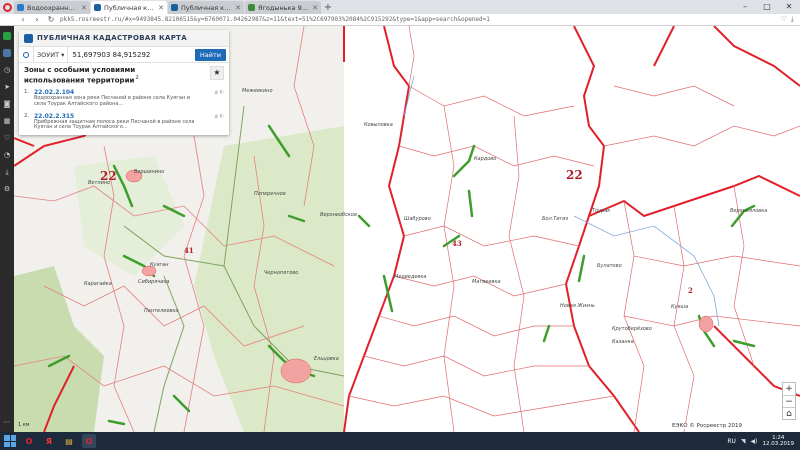 The image size is (800, 450). I want to click on heart-icon: ♡, so click(7, 138).